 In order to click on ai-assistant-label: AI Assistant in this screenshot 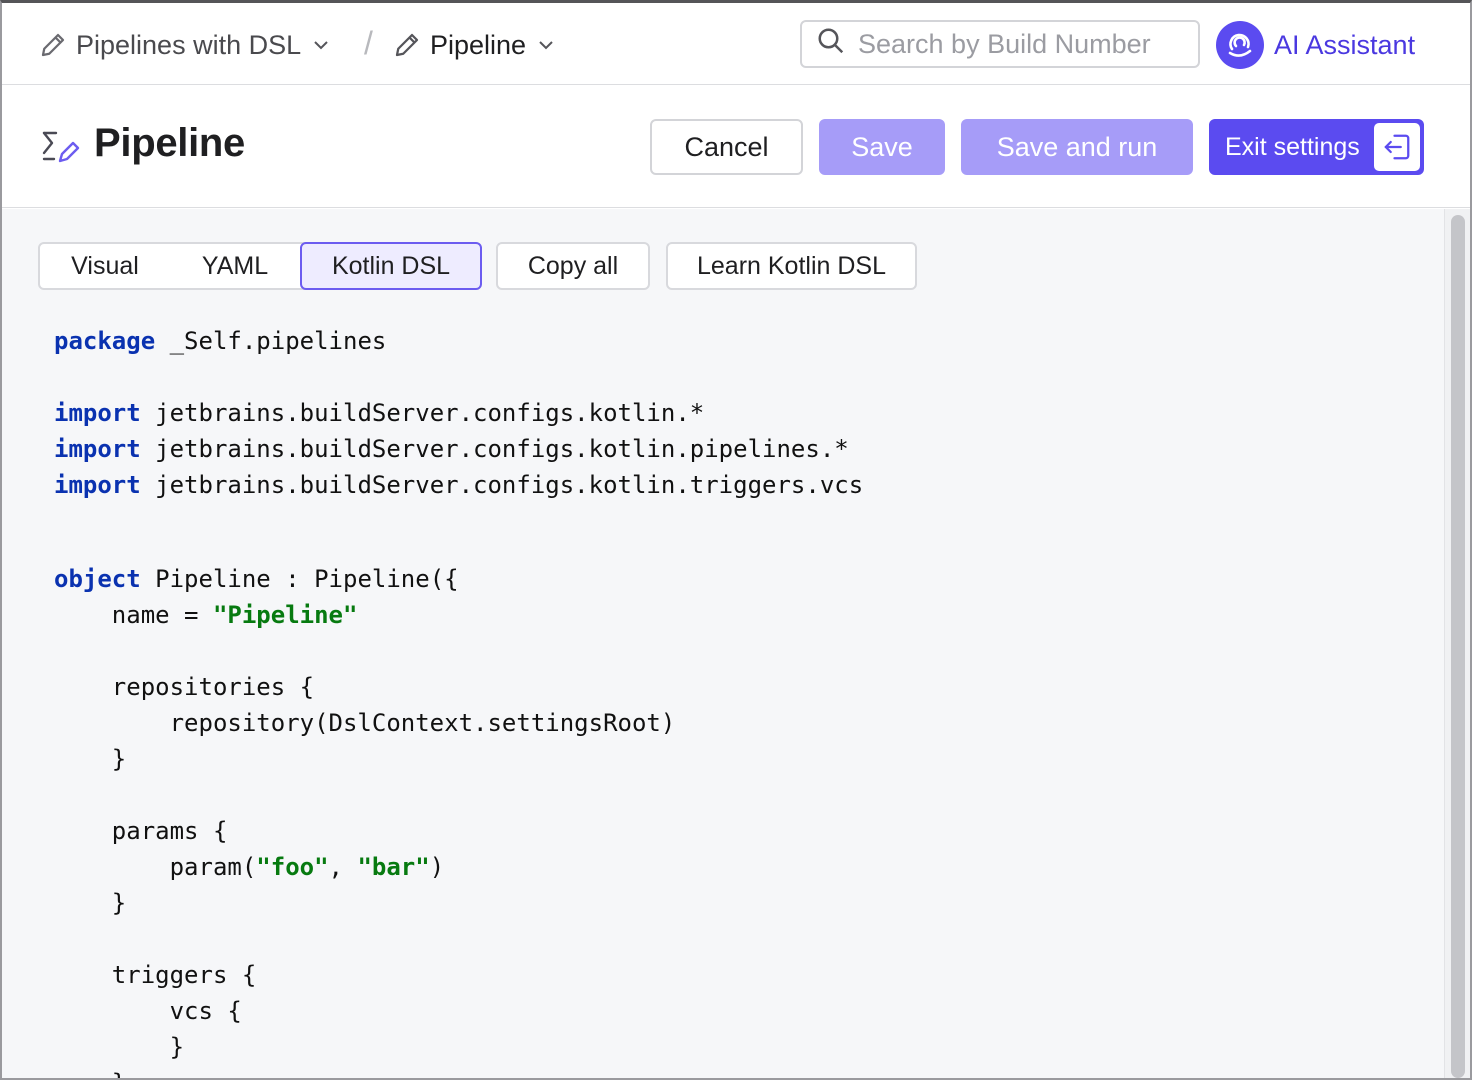, I will do `click(1345, 44)`.